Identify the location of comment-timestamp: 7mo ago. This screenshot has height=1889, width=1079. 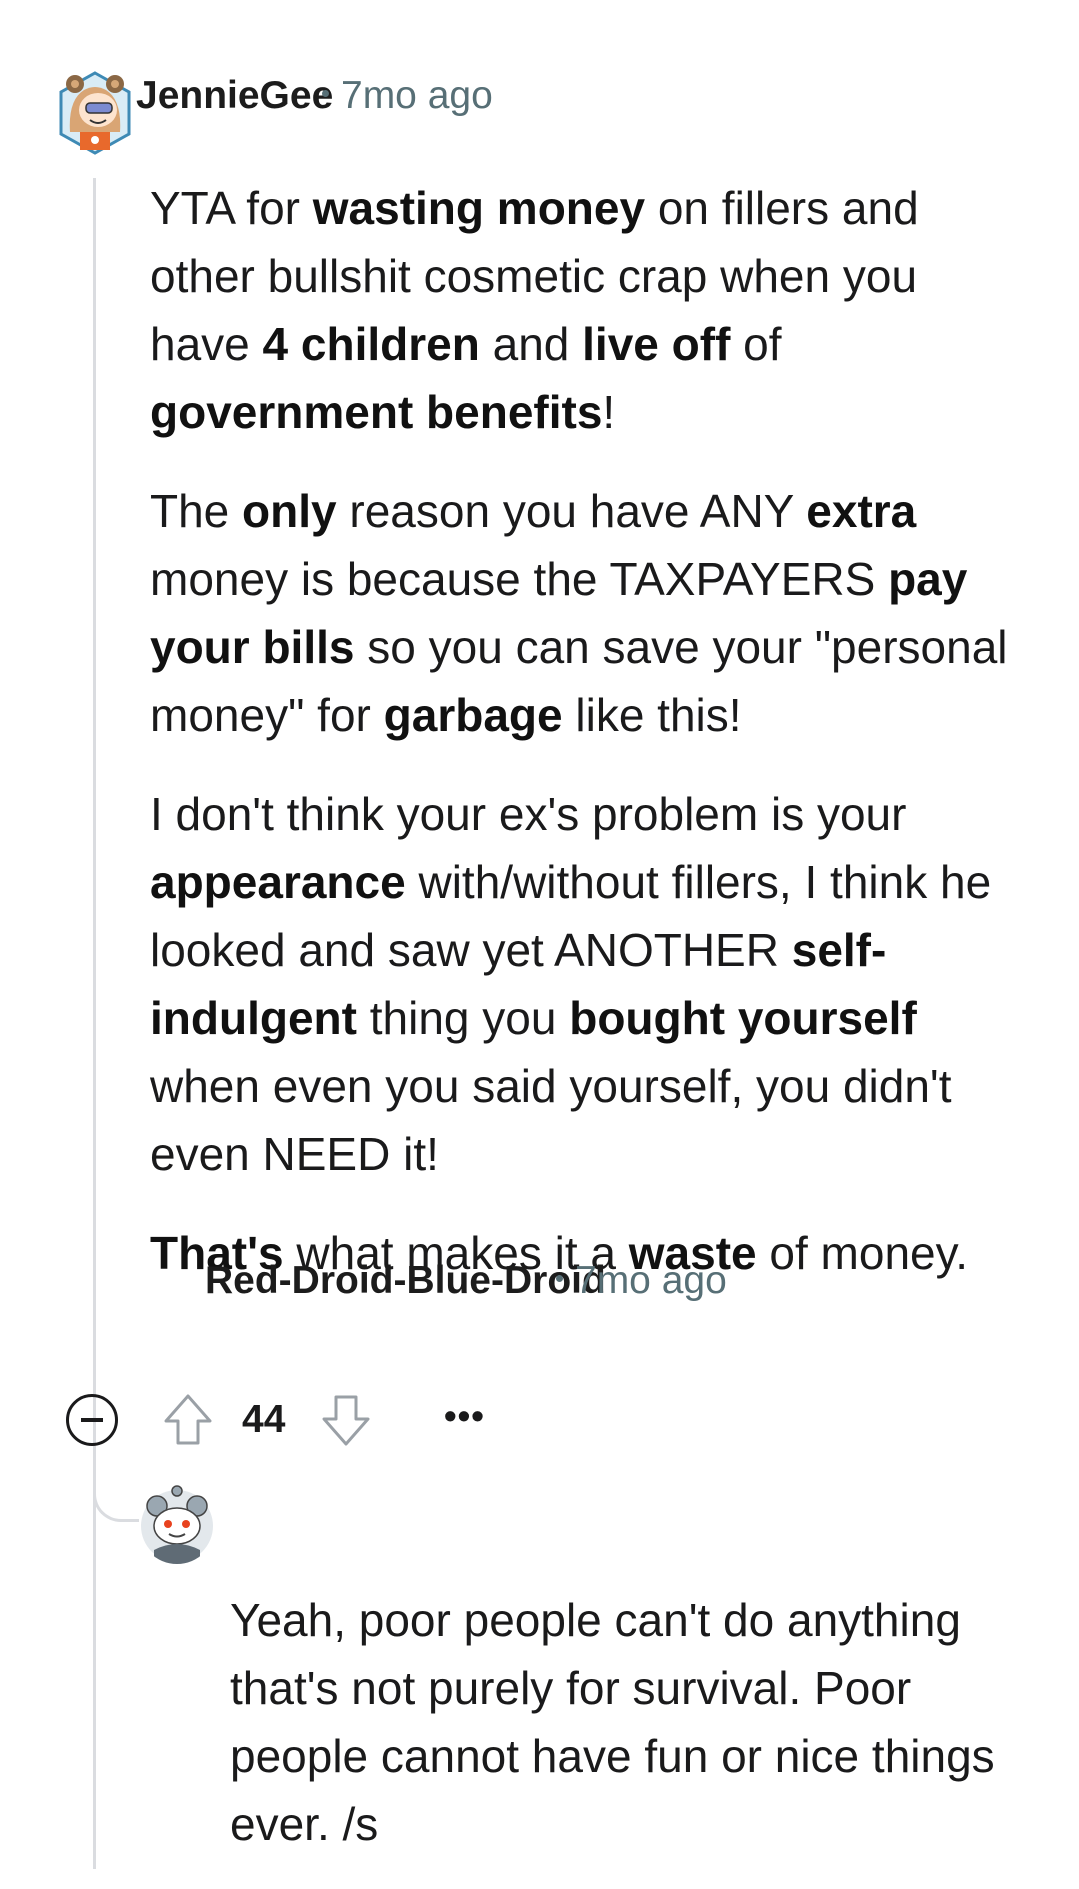
(407, 96).